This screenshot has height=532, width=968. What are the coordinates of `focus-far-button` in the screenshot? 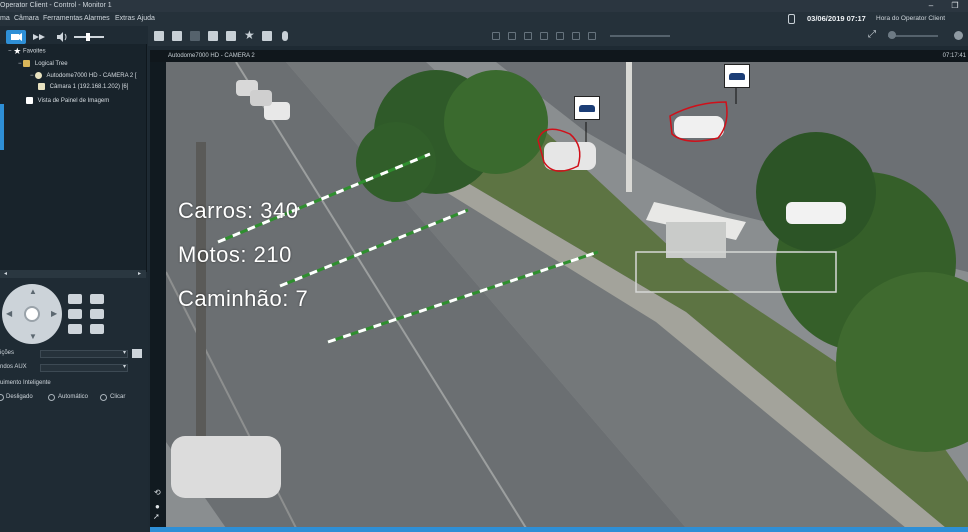 It's located at (97, 314).